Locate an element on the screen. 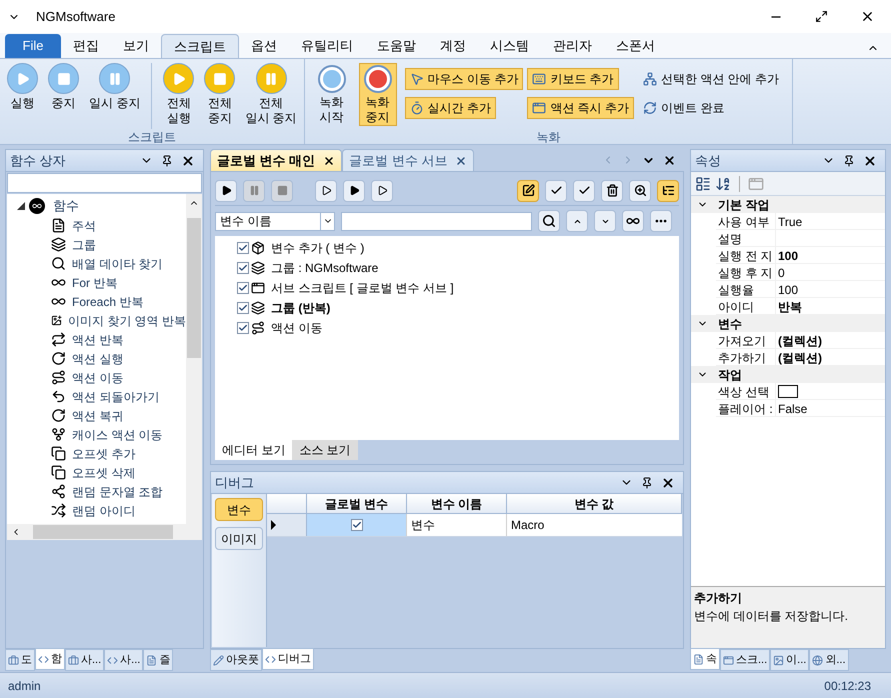  sort-alphabetical-icon is located at coordinates (723, 184).